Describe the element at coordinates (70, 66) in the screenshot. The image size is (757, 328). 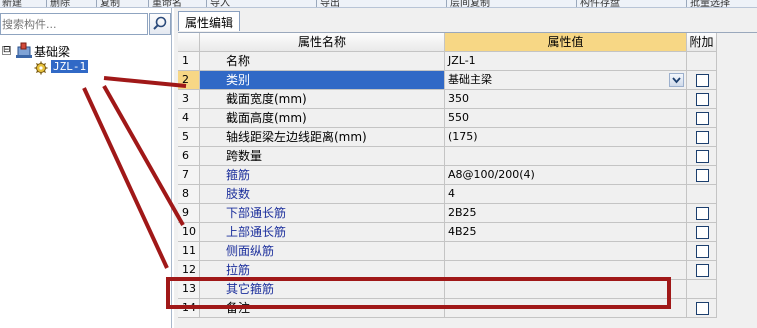
I see `tree-child-label: JZL-1` at that location.